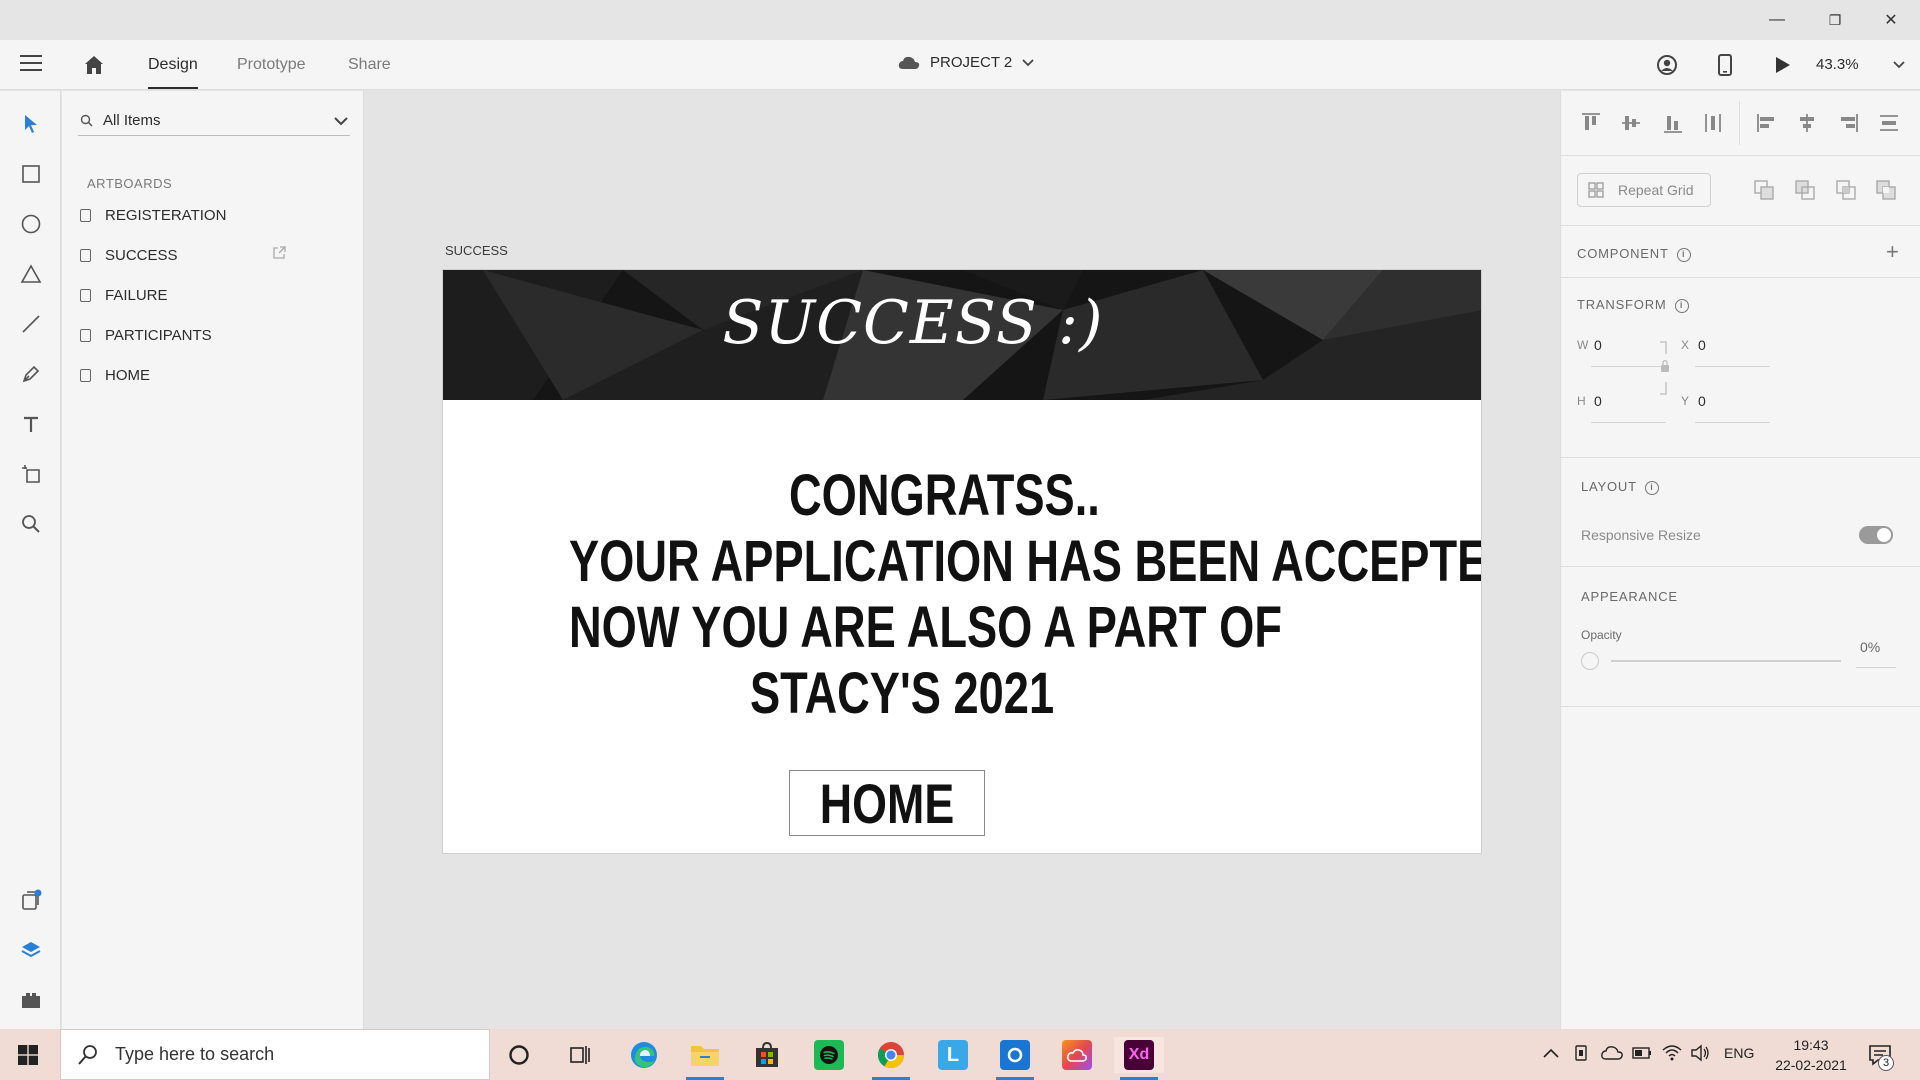 This screenshot has width=1920, height=1080. Describe the element at coordinates (1672, 1052) in the screenshot. I see `wifi-icon` at that location.